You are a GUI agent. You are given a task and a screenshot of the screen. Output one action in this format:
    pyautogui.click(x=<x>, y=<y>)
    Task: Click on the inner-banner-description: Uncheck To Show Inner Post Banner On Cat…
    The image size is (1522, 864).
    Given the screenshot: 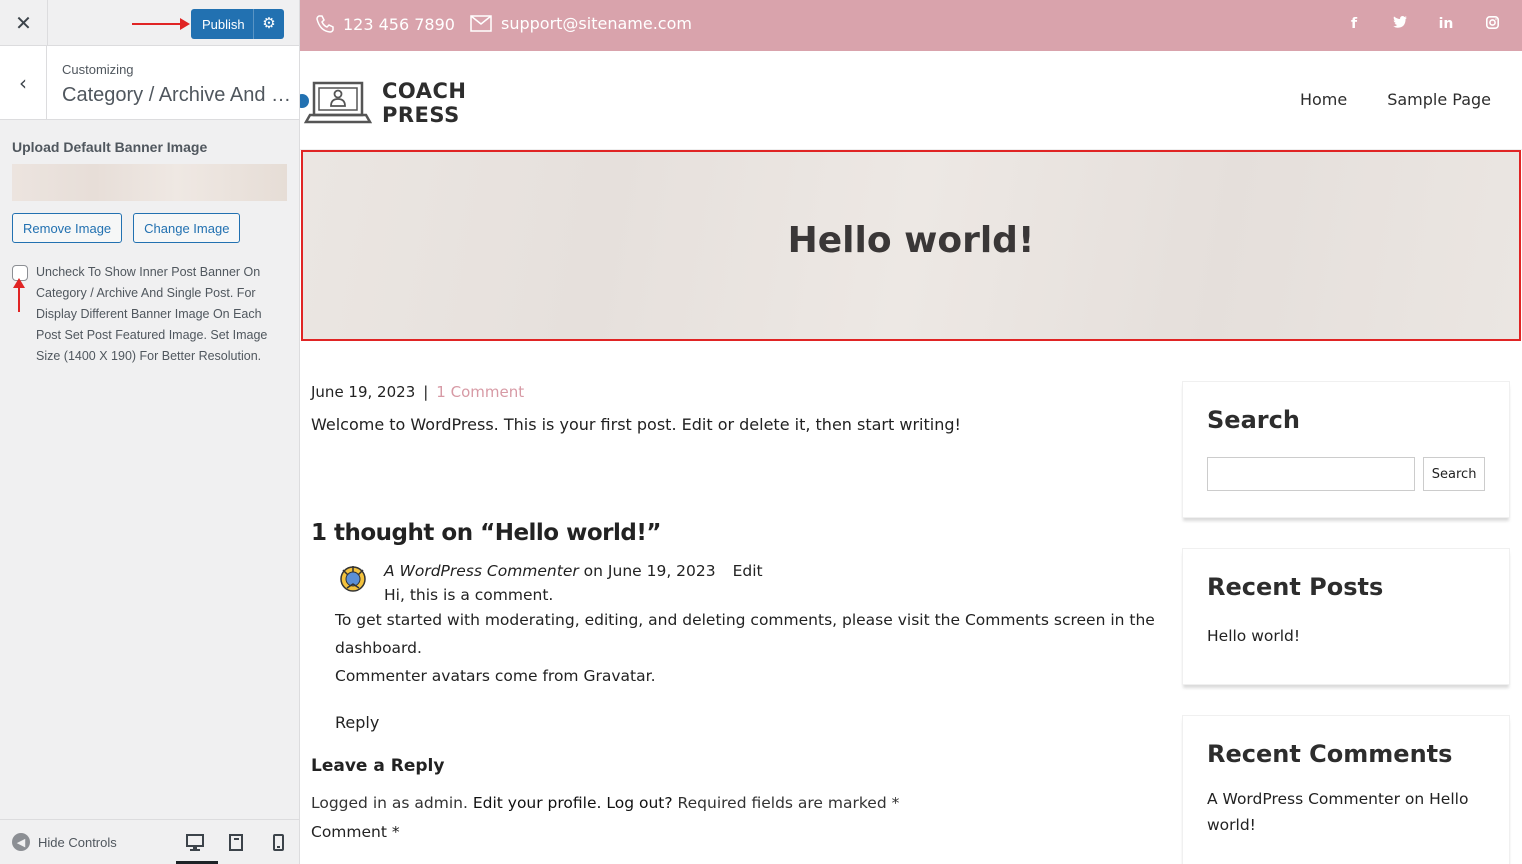 What is the action you would take?
    pyautogui.click(x=152, y=314)
    